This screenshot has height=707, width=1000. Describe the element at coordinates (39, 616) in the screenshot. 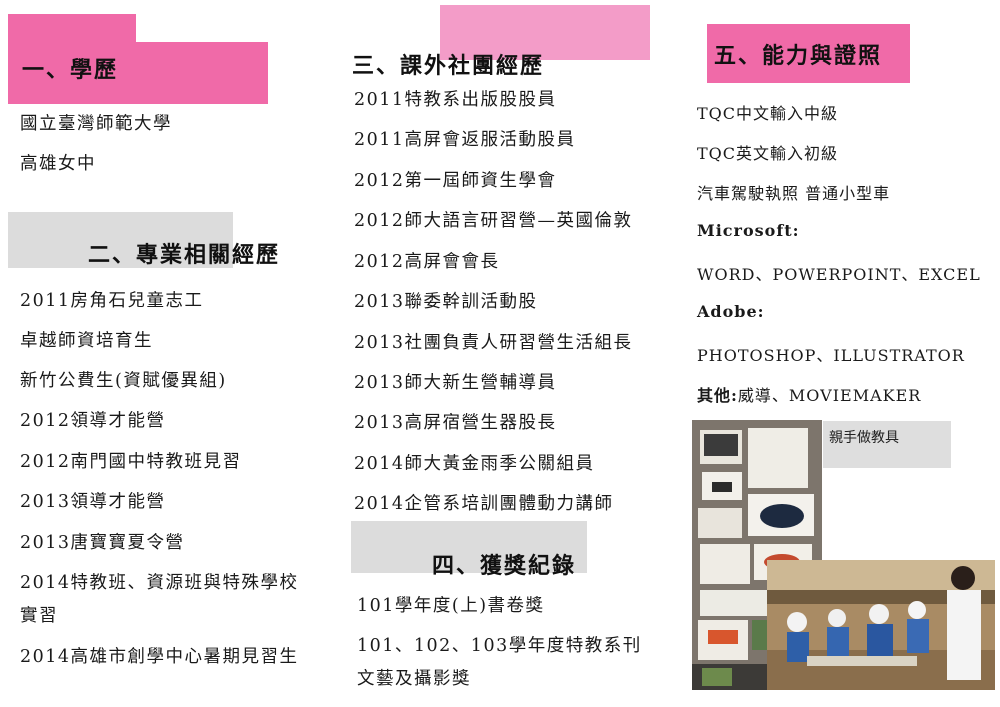

I see `exp-item: 實習` at that location.